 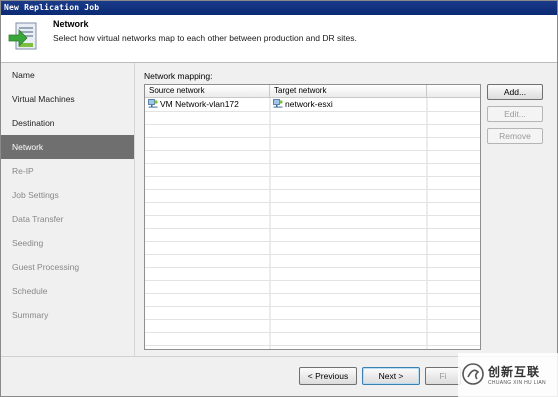 I want to click on sidebar-item-virtual-machines: Virtual Machines, so click(x=67, y=99).